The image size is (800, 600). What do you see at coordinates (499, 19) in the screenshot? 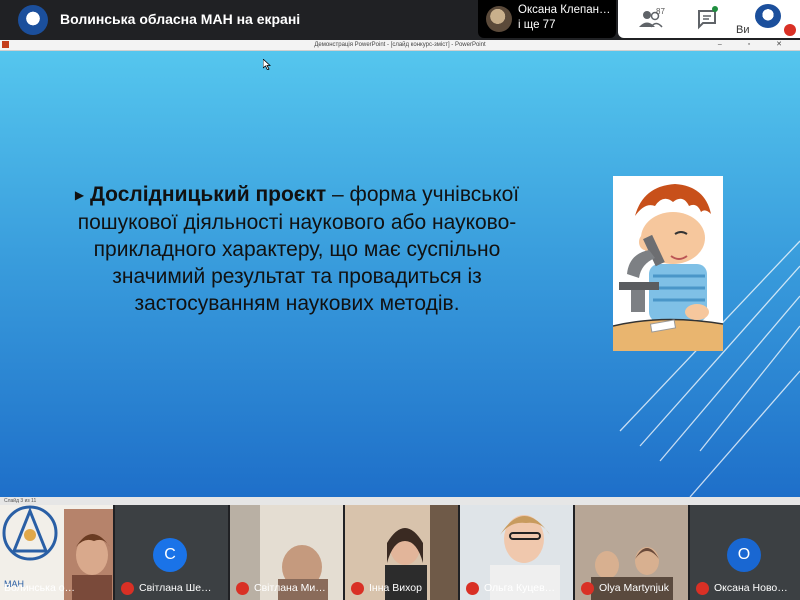
I see `presenter-avatar` at bounding box center [499, 19].